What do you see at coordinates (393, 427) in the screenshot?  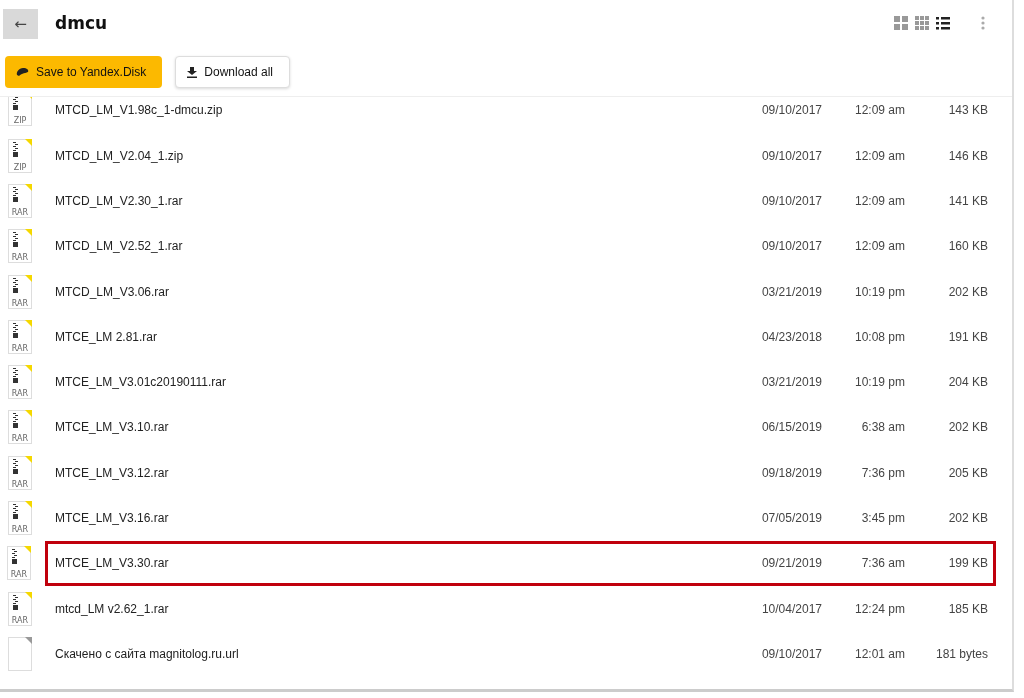 I see `file-name: MTCE_LM_V3.10.rar` at bounding box center [393, 427].